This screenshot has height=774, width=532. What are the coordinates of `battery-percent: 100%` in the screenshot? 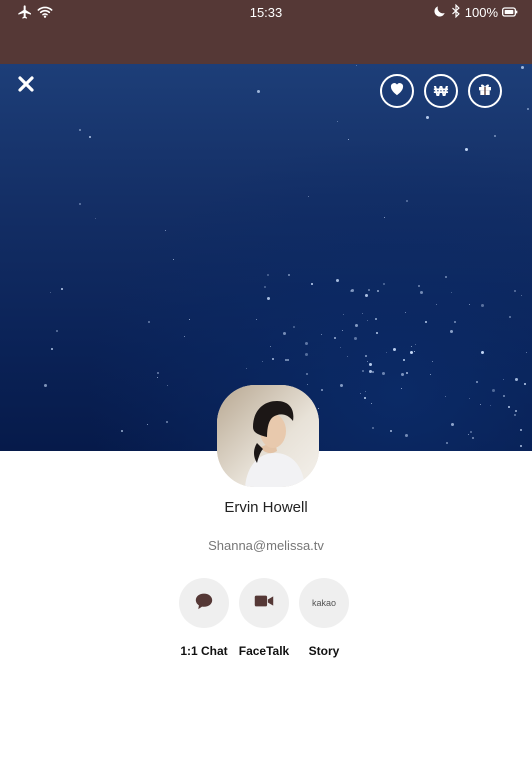 It's located at (481, 12).